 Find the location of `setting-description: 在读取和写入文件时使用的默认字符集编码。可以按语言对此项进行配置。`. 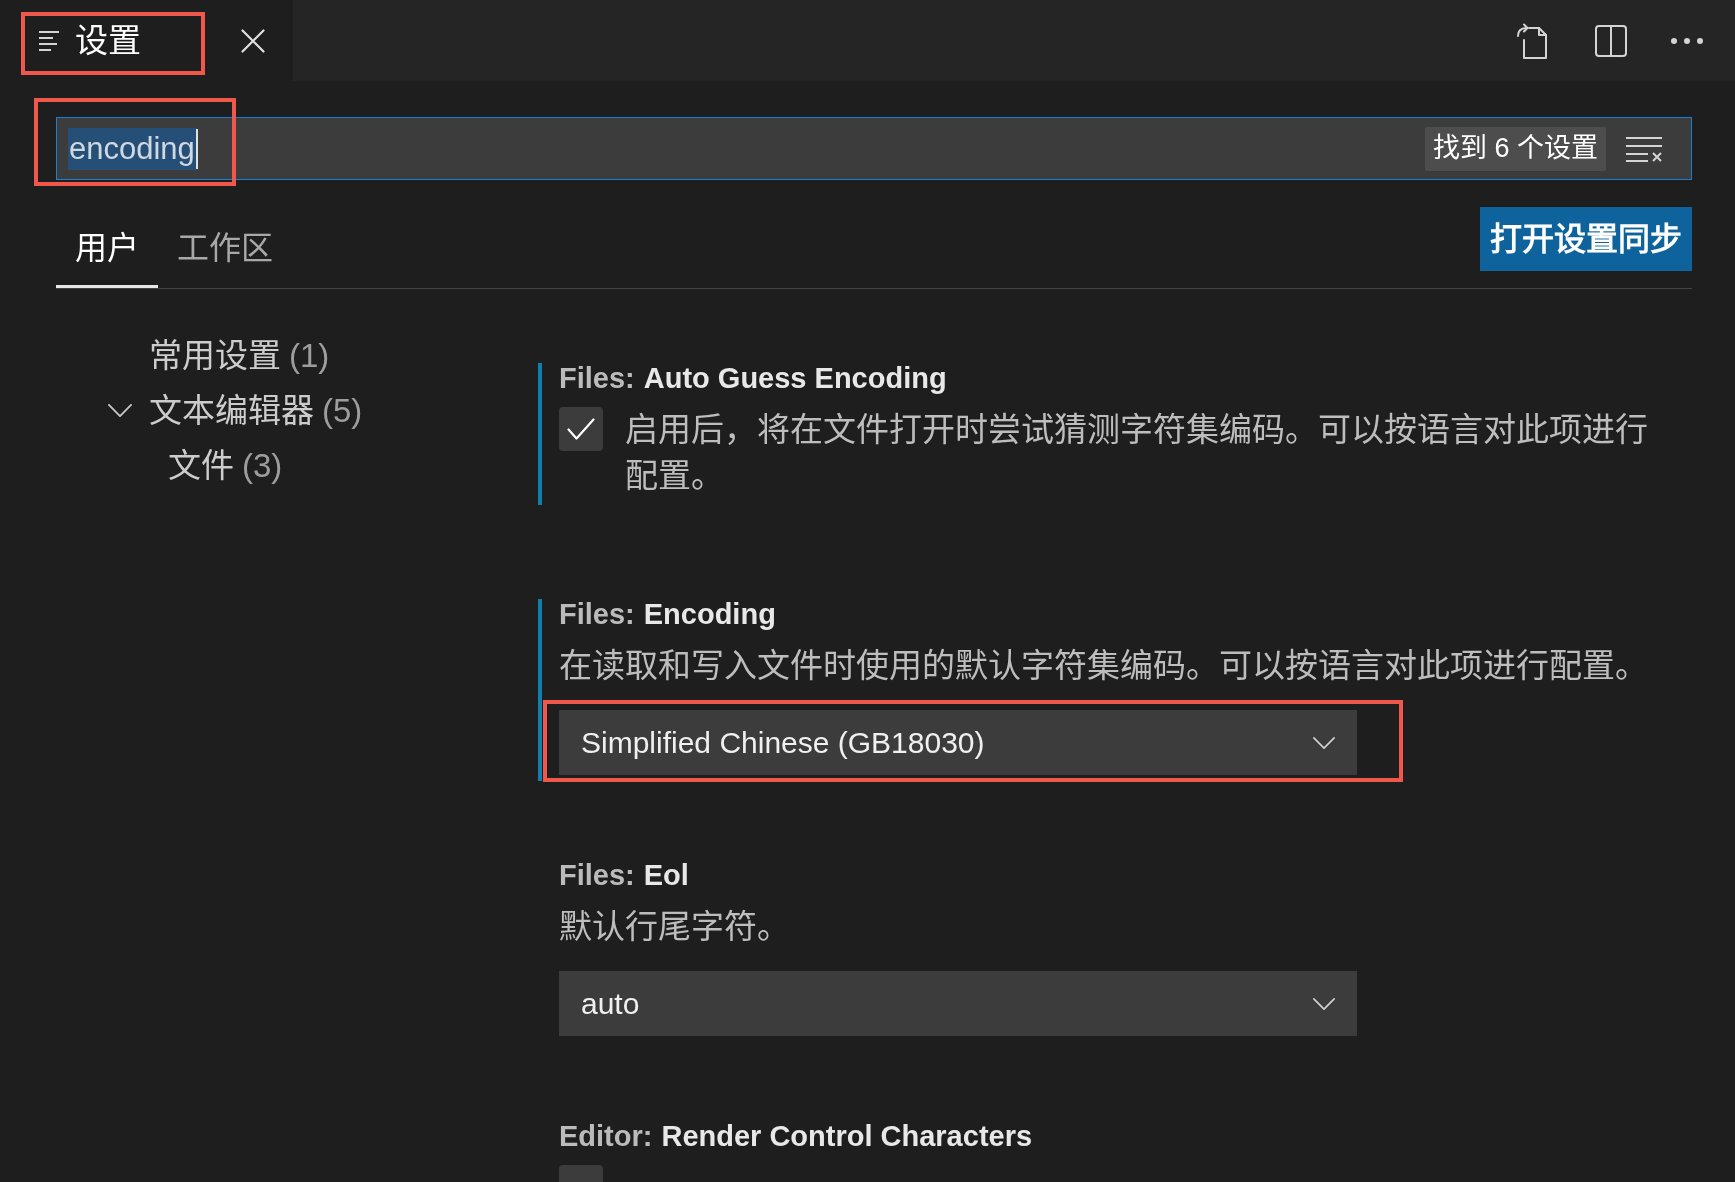

setting-description: 在读取和写入文件时使用的默认字符集编码。可以按语言对此项进行配置。 is located at coordinates (1104, 666).